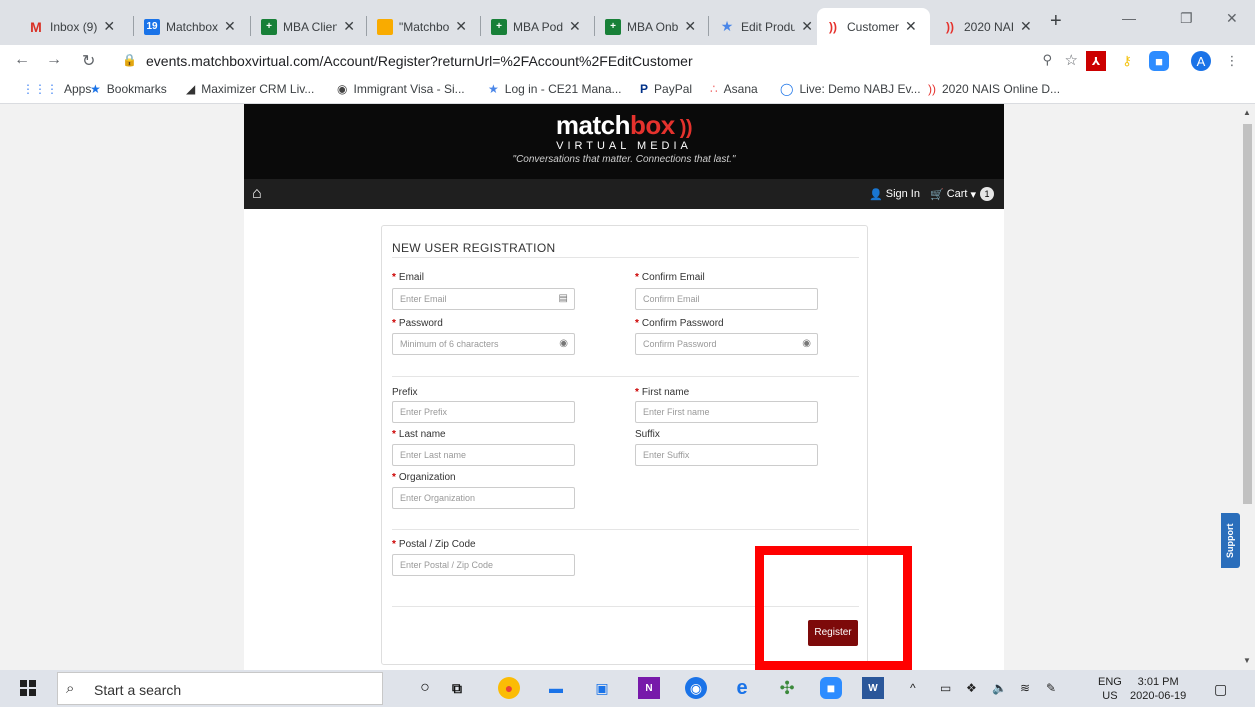 The width and height of the screenshot is (1255, 707). I want to click on windows-start-icon, so click(28, 688).